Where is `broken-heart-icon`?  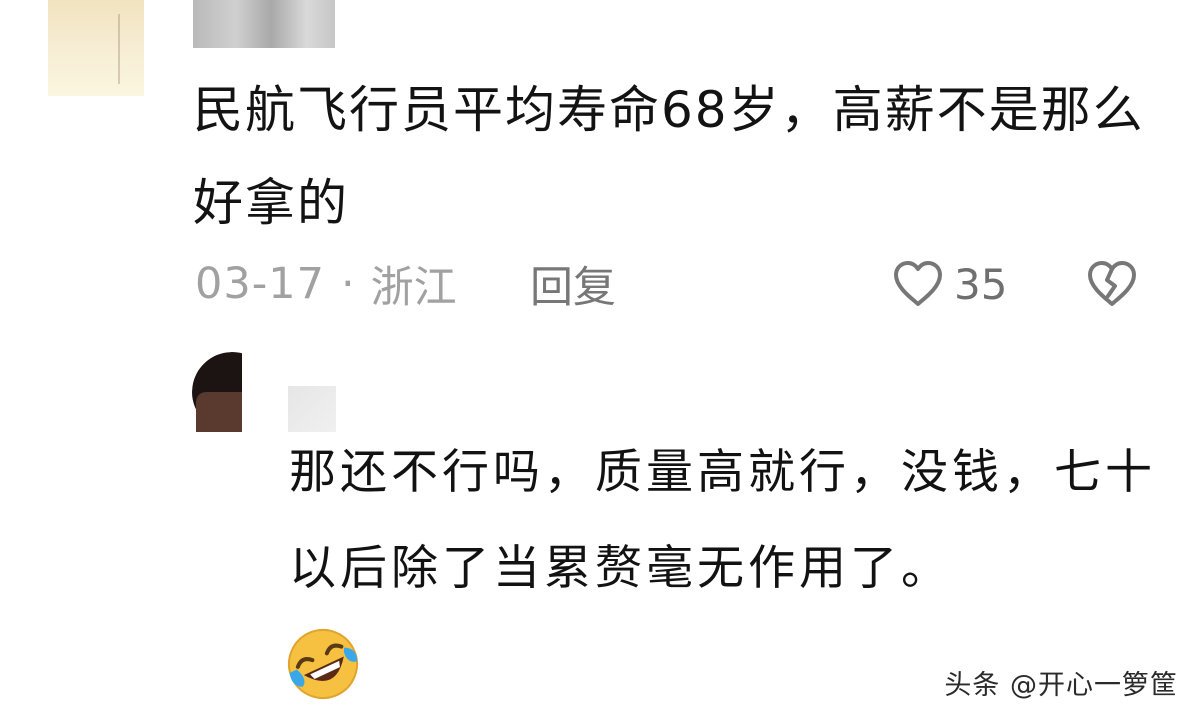 broken-heart-icon is located at coordinates (1112, 283).